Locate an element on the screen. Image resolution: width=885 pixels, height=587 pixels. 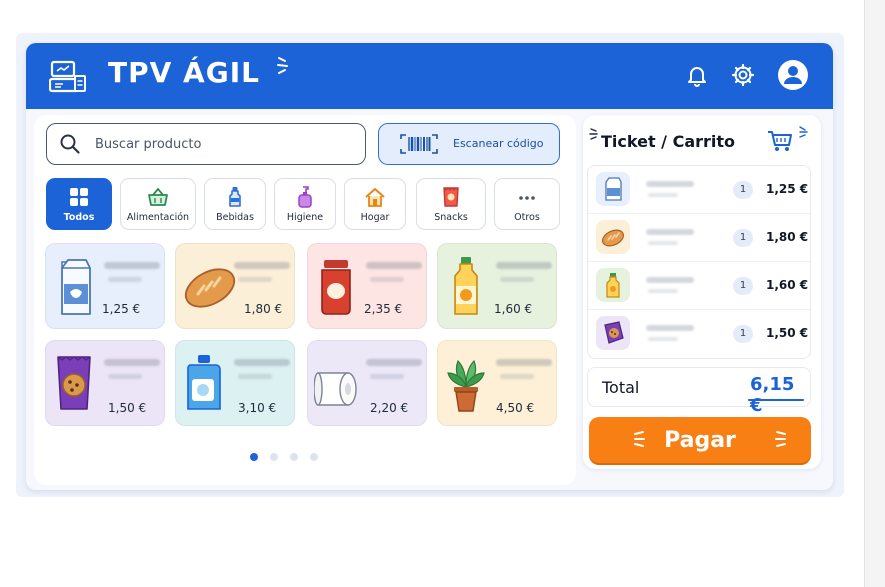
product-price: 3,10 € is located at coordinates (257, 408).